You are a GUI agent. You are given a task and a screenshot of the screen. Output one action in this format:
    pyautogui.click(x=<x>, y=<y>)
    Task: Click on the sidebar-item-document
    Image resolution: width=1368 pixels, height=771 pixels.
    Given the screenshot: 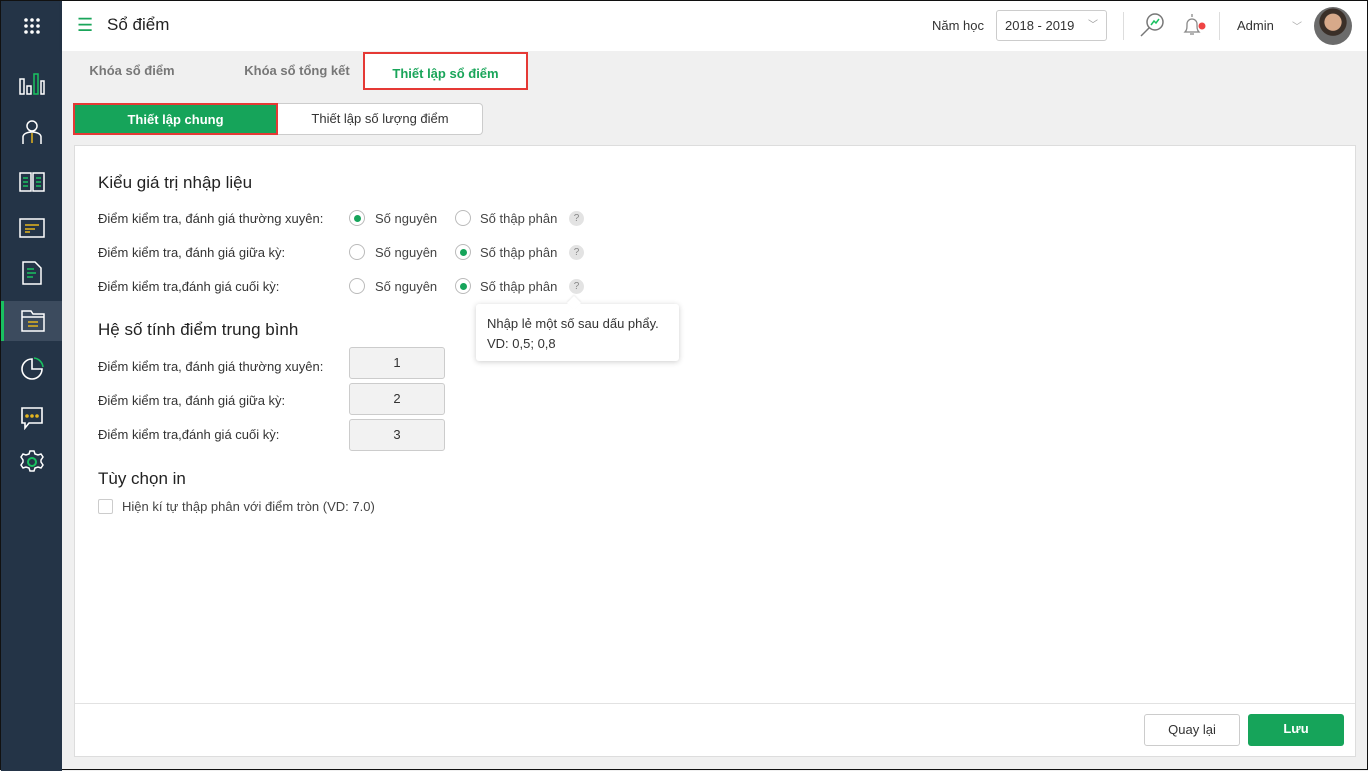 What is the action you would take?
    pyautogui.click(x=31, y=273)
    